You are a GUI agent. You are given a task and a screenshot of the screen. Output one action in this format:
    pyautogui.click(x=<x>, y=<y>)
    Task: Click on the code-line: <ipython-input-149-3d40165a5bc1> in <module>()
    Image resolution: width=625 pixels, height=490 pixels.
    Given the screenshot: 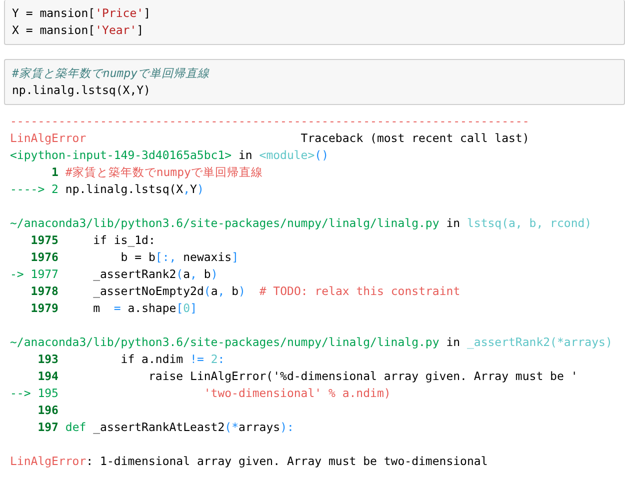 What is the action you would take?
    pyautogui.click(x=170, y=155)
    